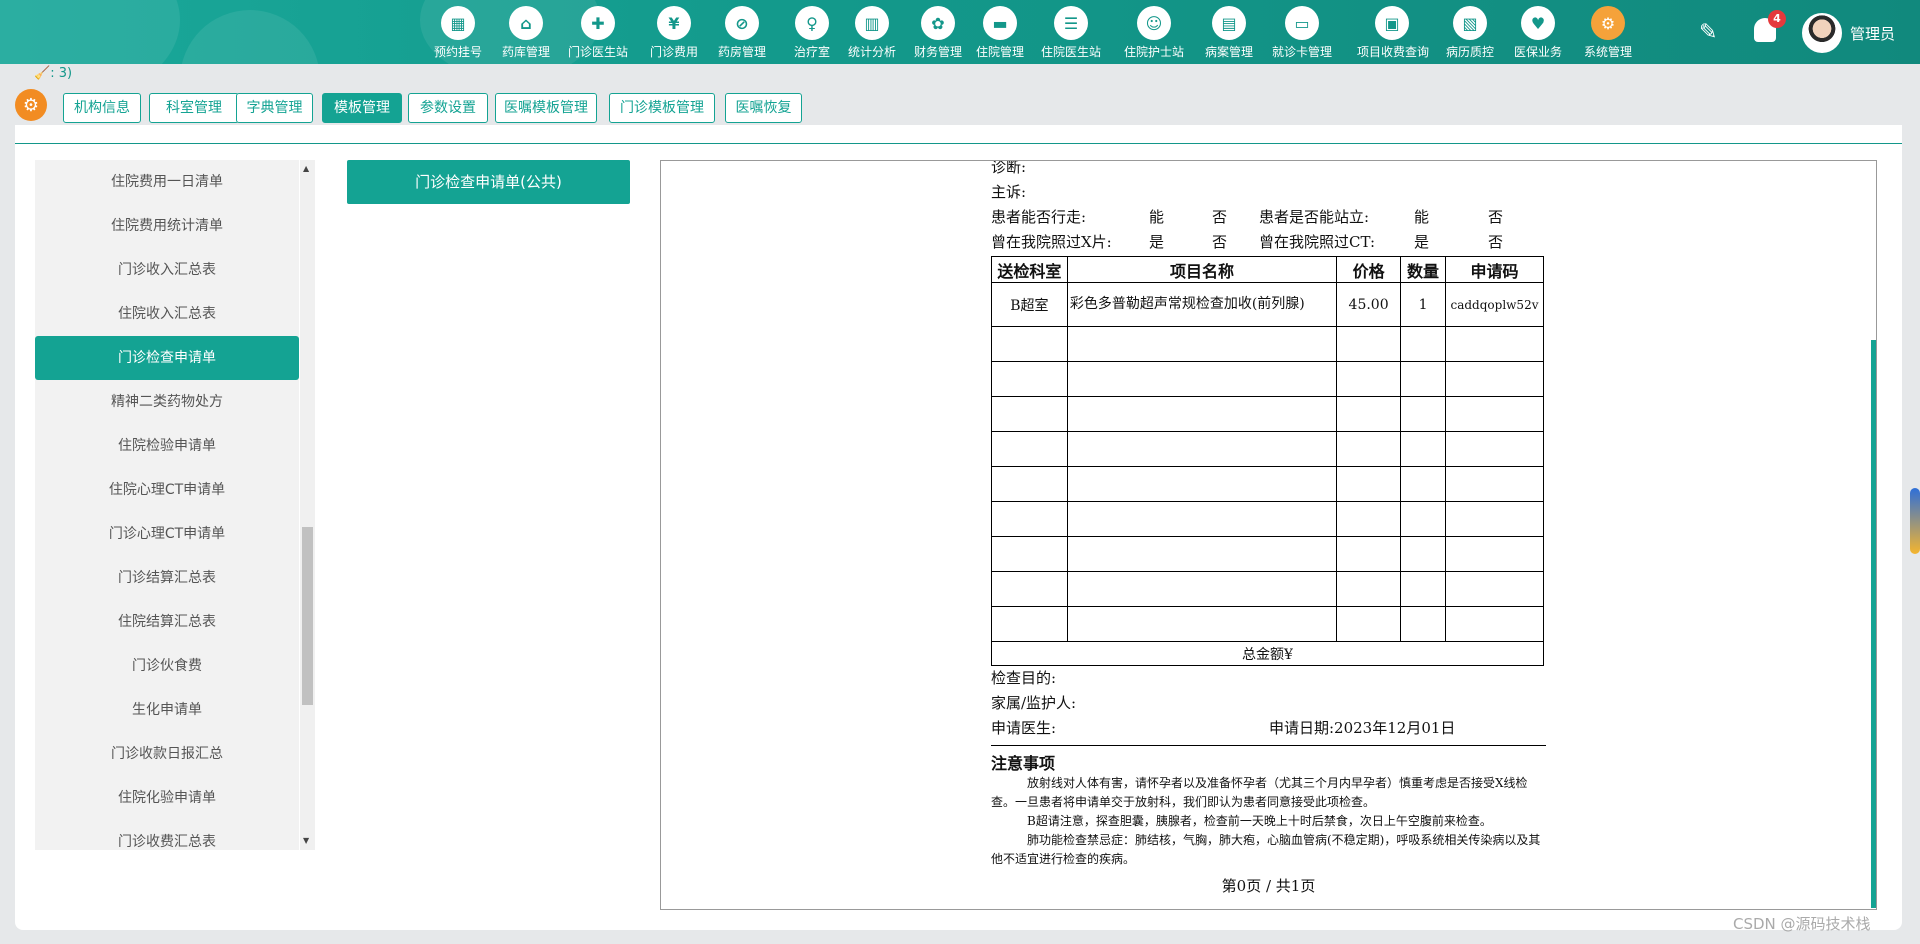  Describe the element at coordinates (362, 108) in the screenshot. I see `tab: 模板管理` at that location.